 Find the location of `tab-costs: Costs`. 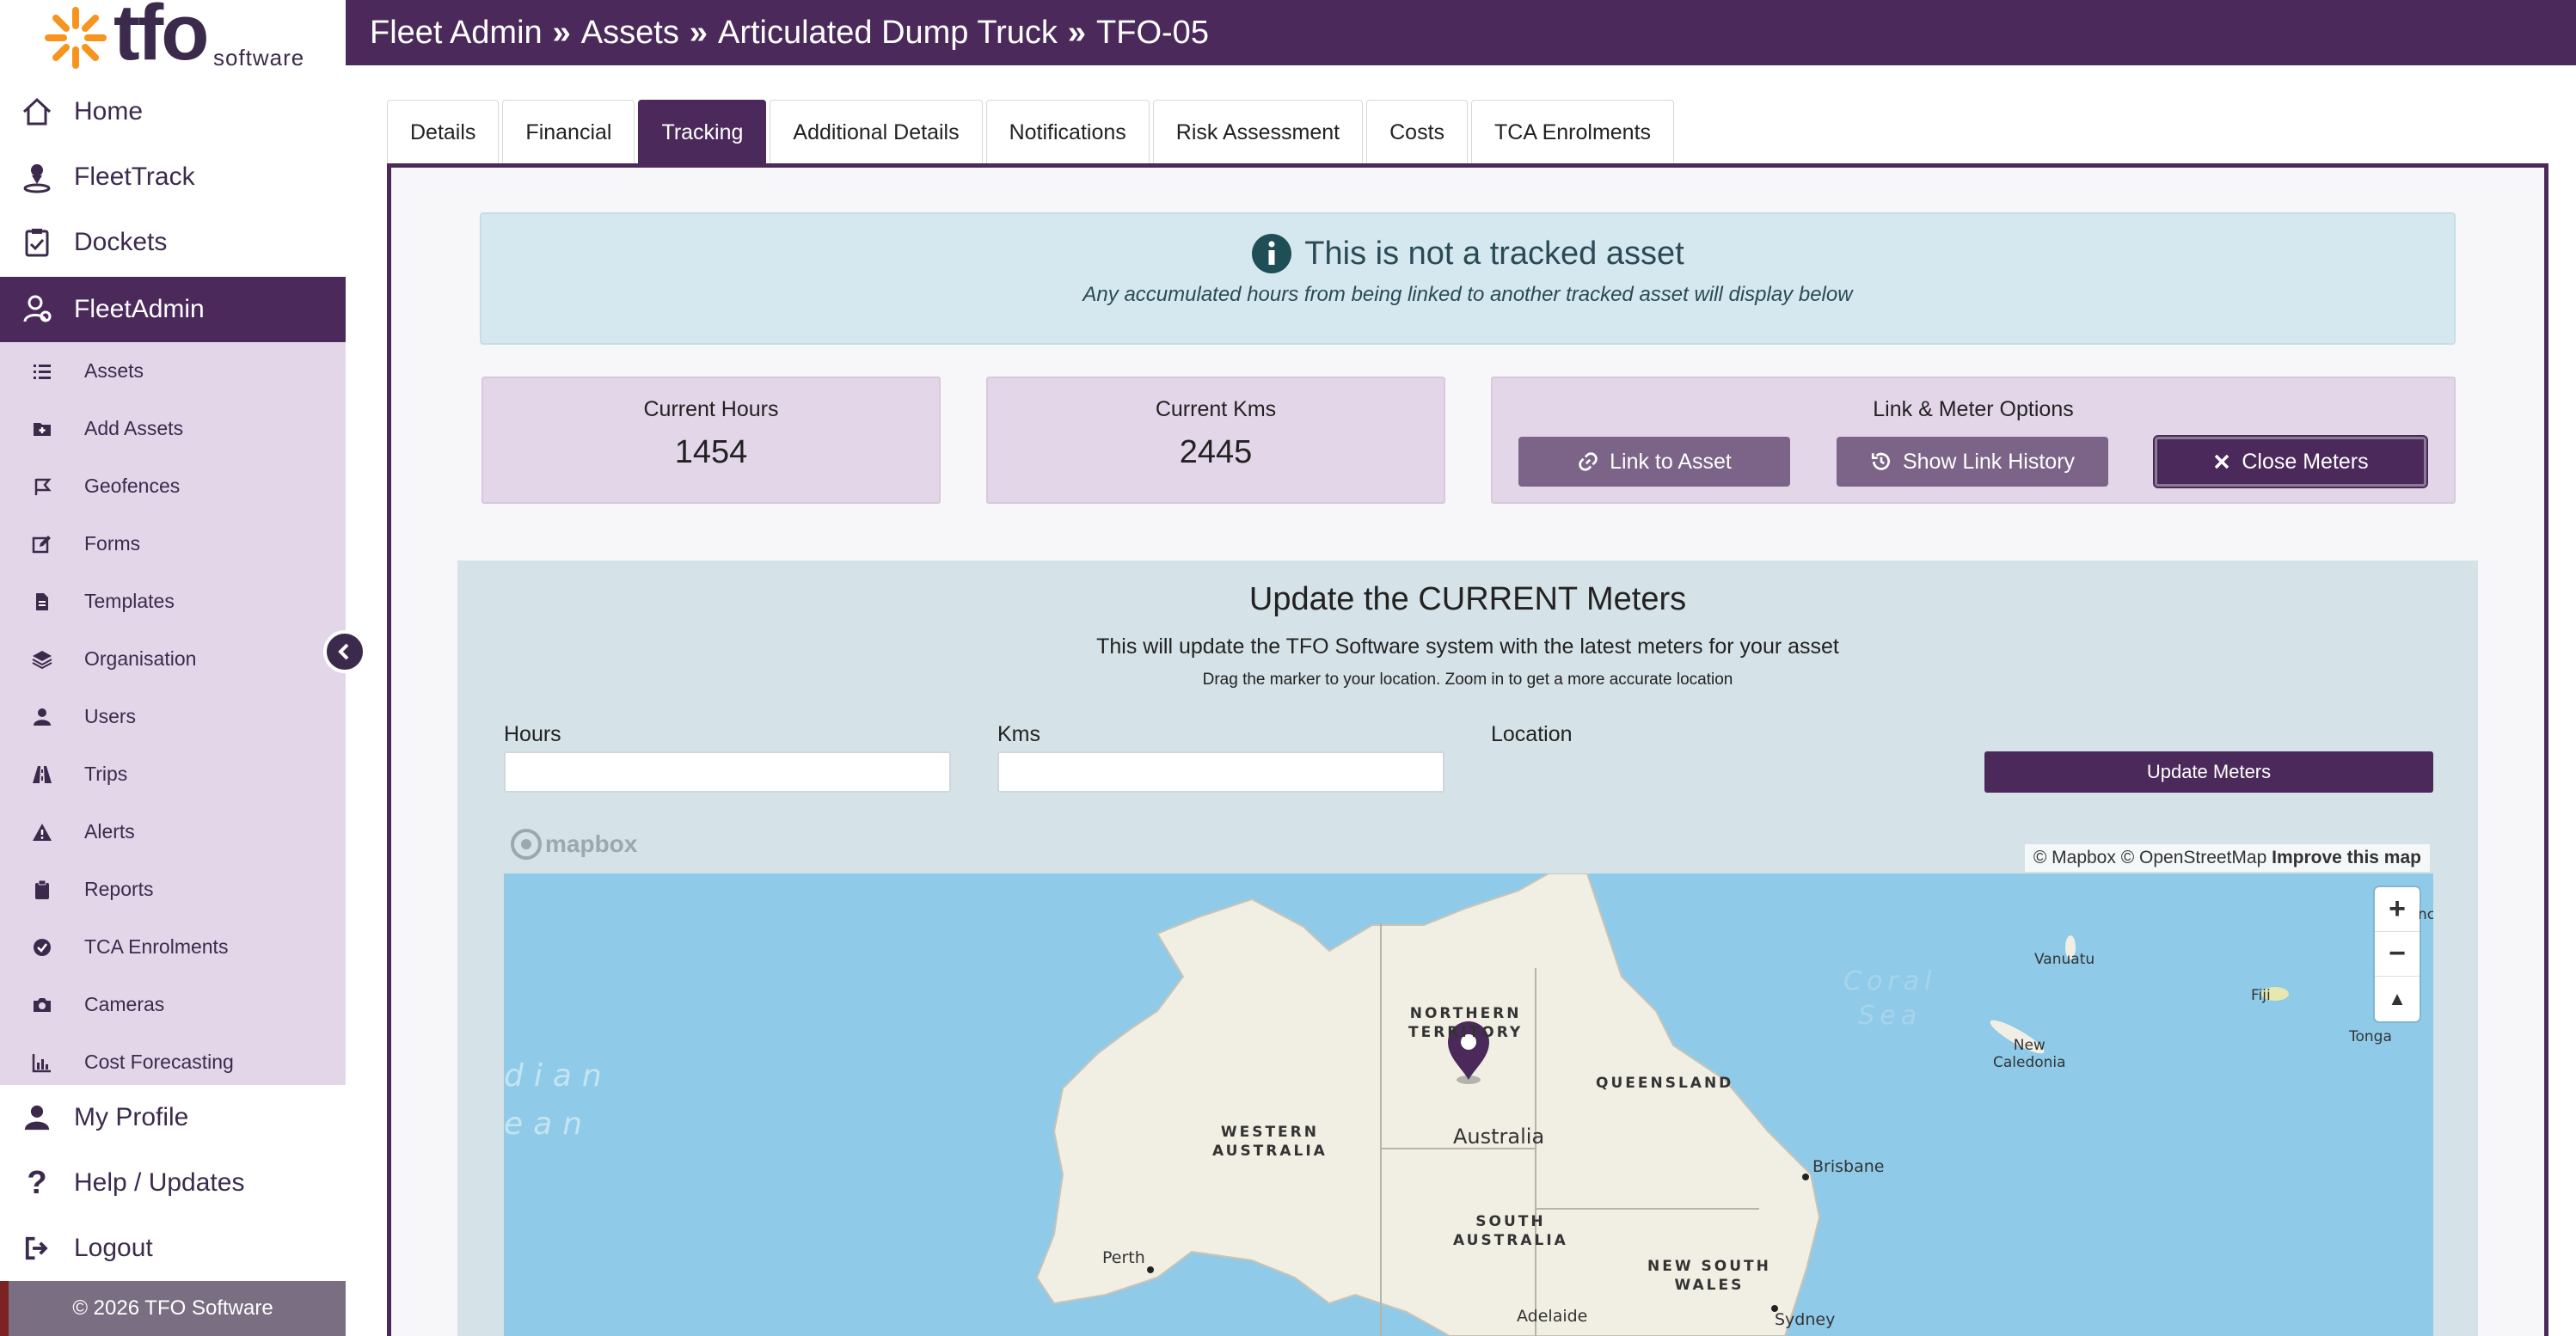

tab-costs: Costs is located at coordinates (1417, 133).